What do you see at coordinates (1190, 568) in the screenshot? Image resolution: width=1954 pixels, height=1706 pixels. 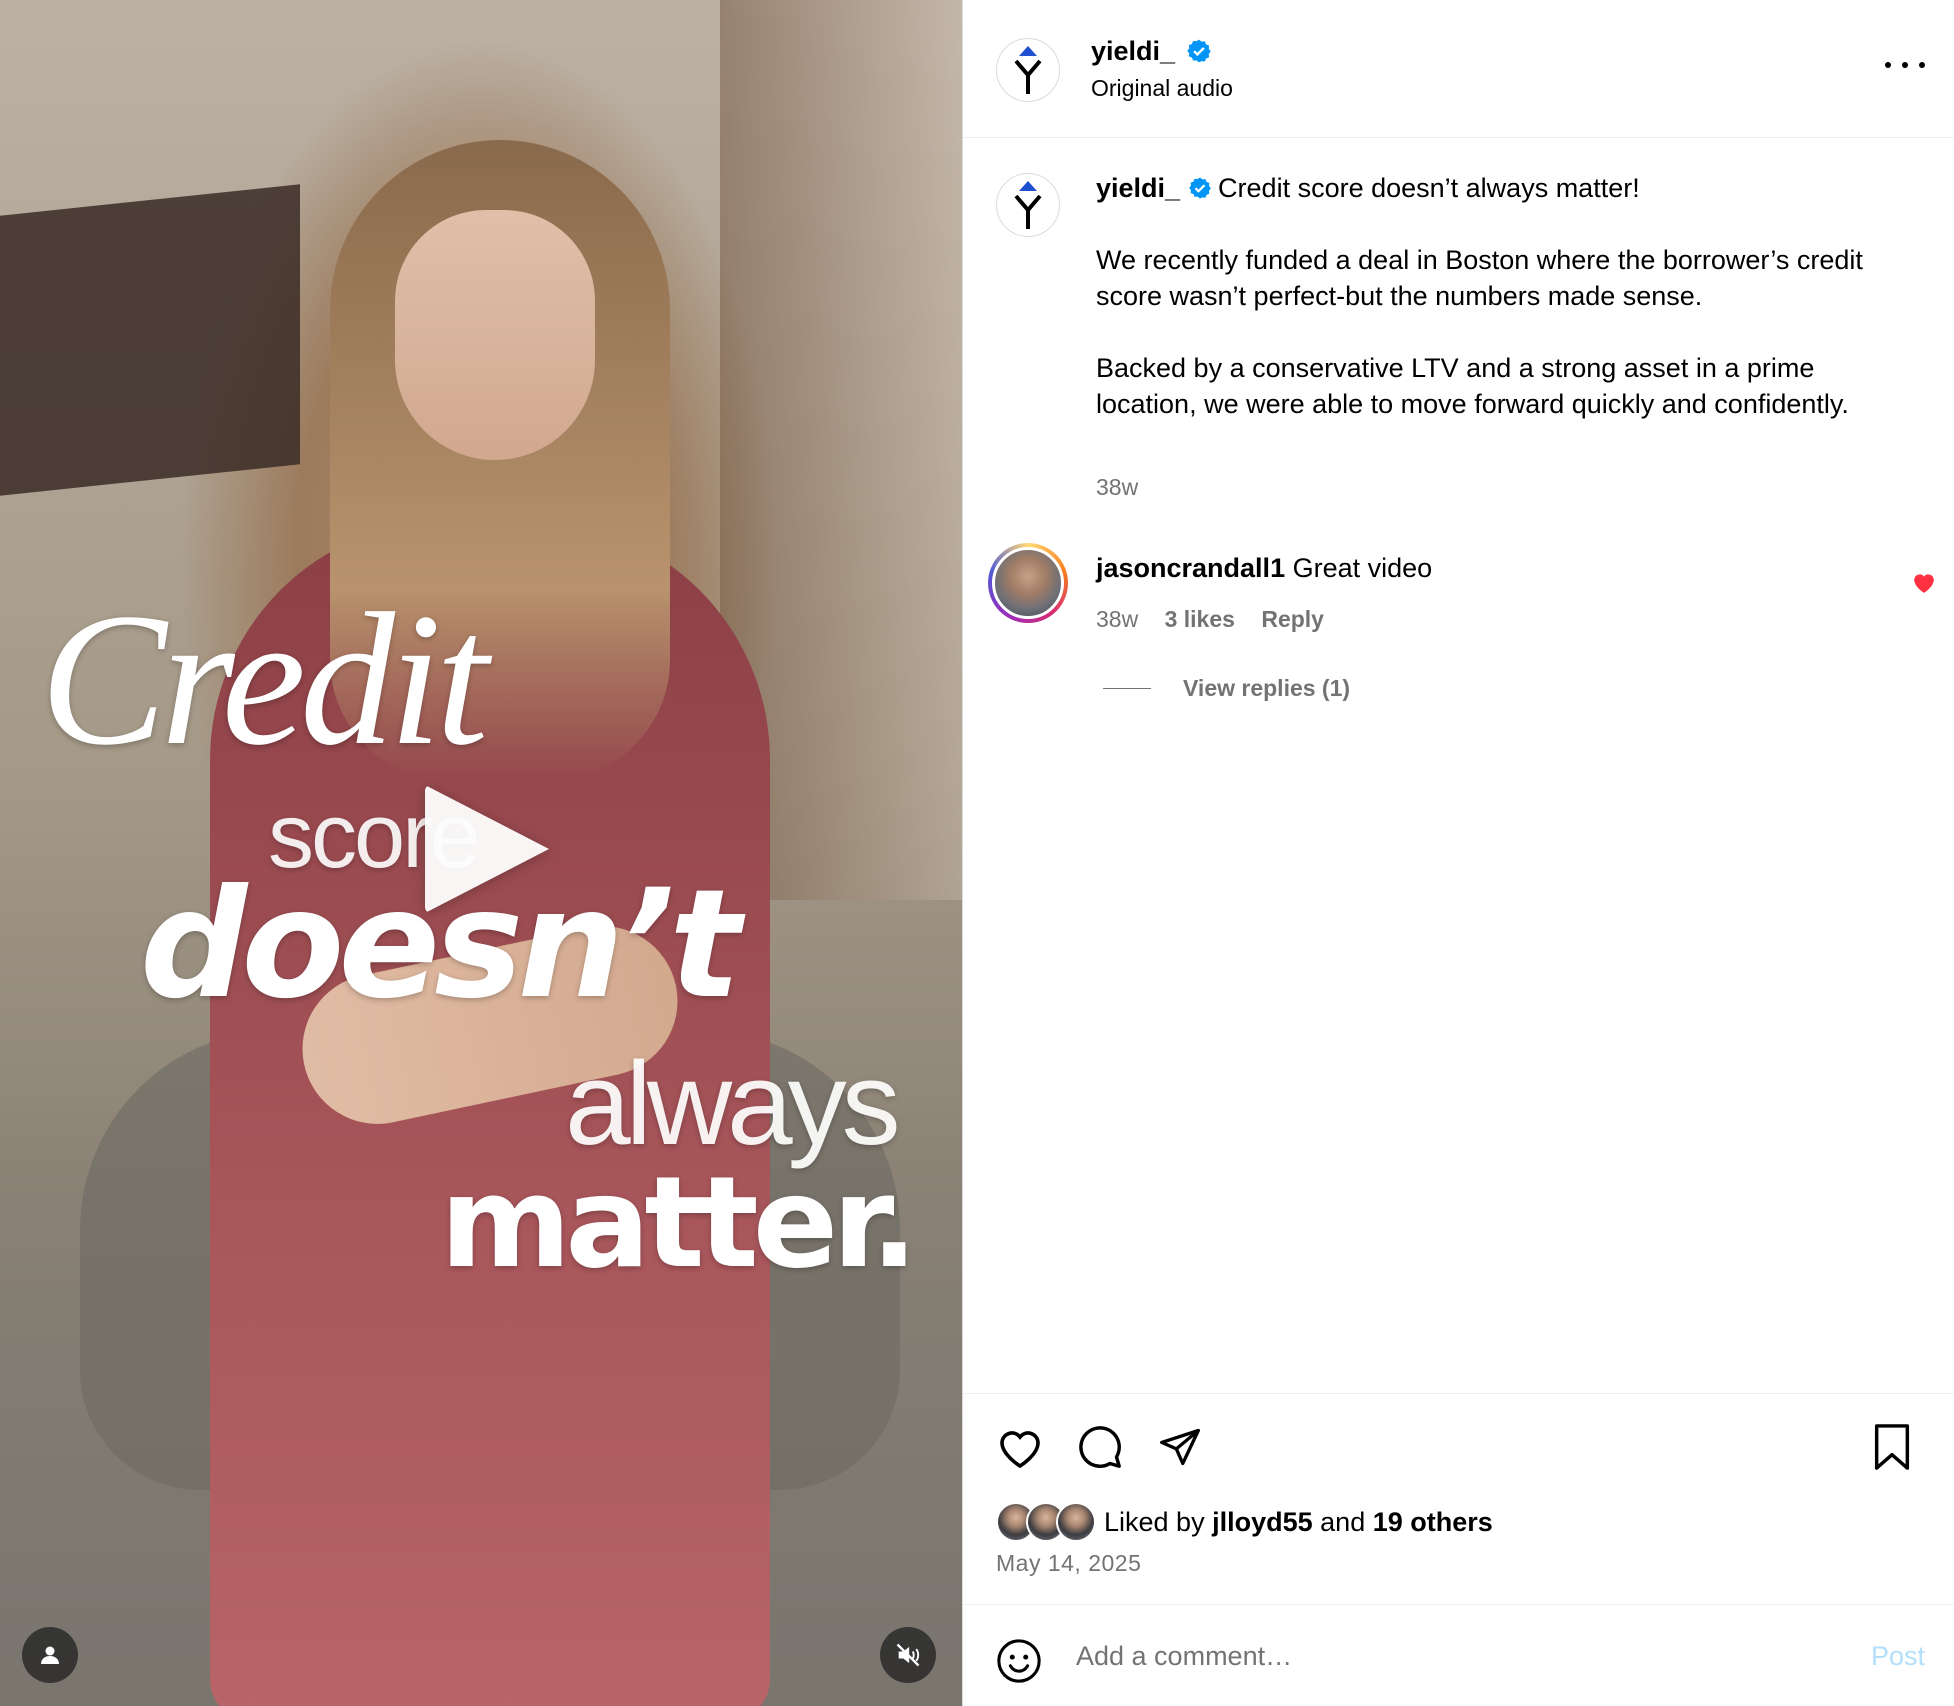 I see `commenter-username: jasoncrandall1` at bounding box center [1190, 568].